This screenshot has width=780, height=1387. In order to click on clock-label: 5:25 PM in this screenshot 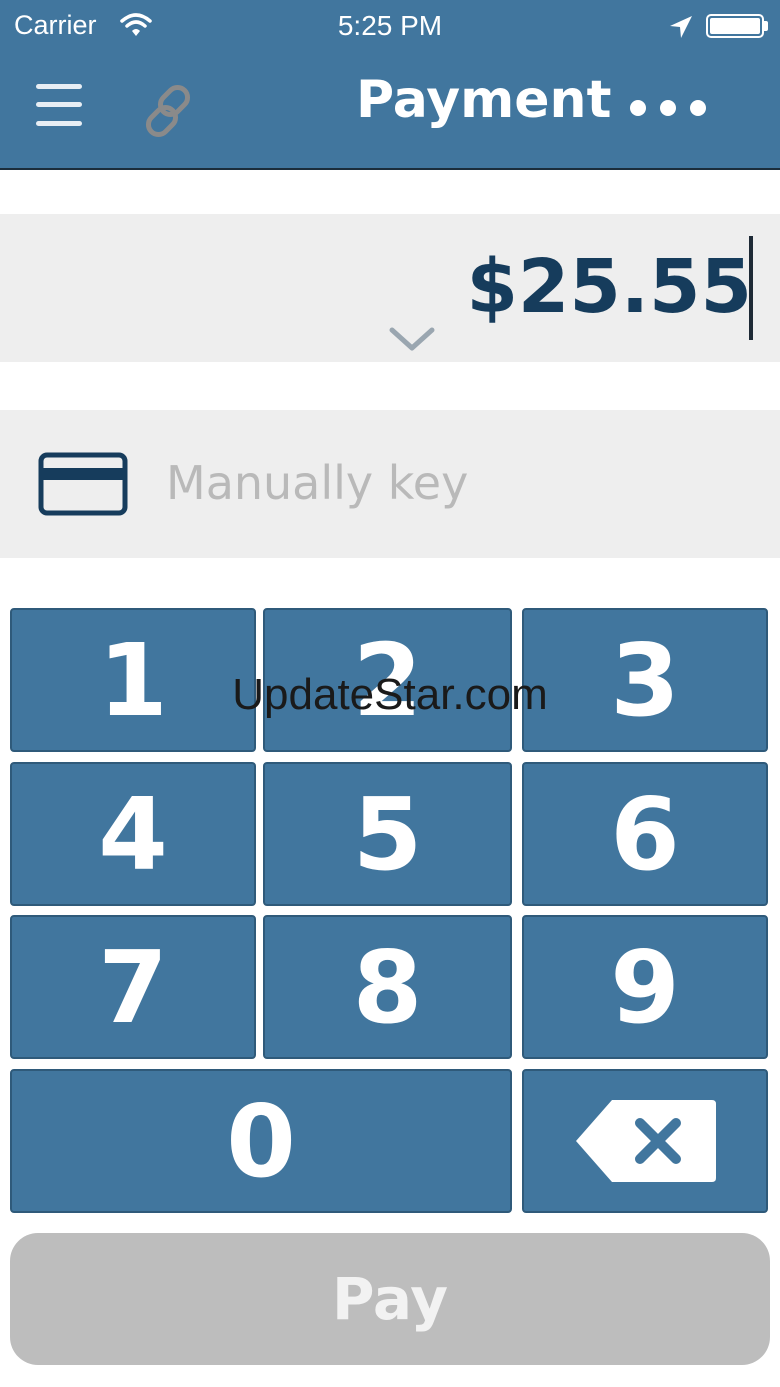, I will do `click(390, 25)`.